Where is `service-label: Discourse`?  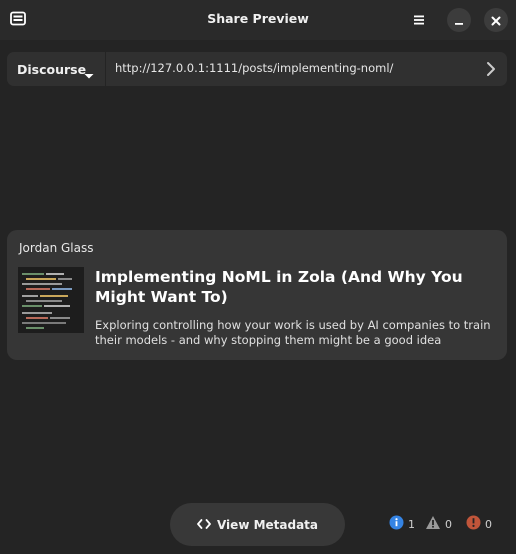
service-label: Discourse is located at coordinates (52, 69).